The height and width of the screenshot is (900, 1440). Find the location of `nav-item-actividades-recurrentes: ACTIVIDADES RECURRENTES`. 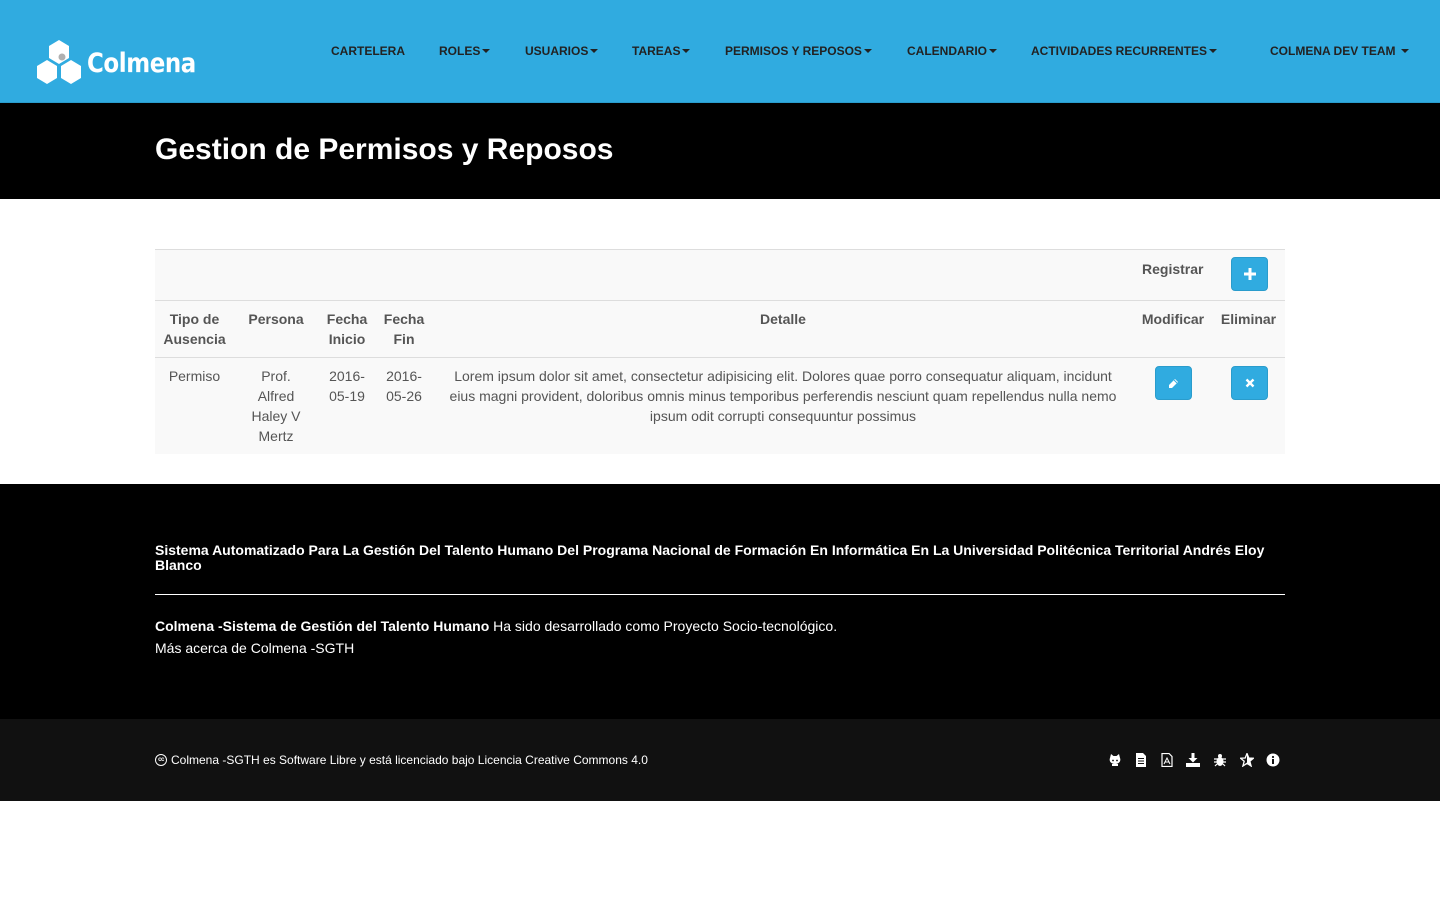

nav-item-actividades-recurrentes: ACTIVIDADES RECURRENTES is located at coordinates (1124, 51).